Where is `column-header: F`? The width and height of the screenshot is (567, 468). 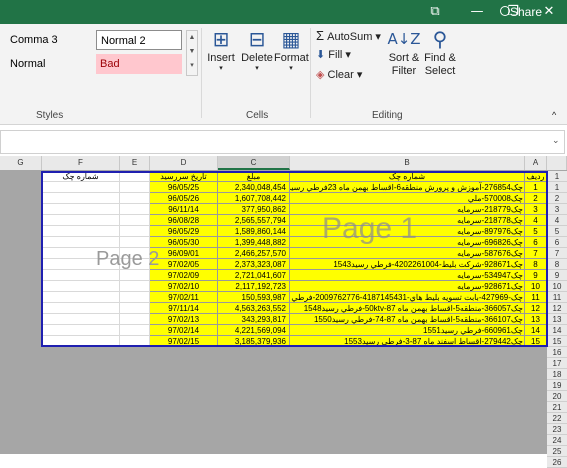
column-header: F is located at coordinates (81, 163).